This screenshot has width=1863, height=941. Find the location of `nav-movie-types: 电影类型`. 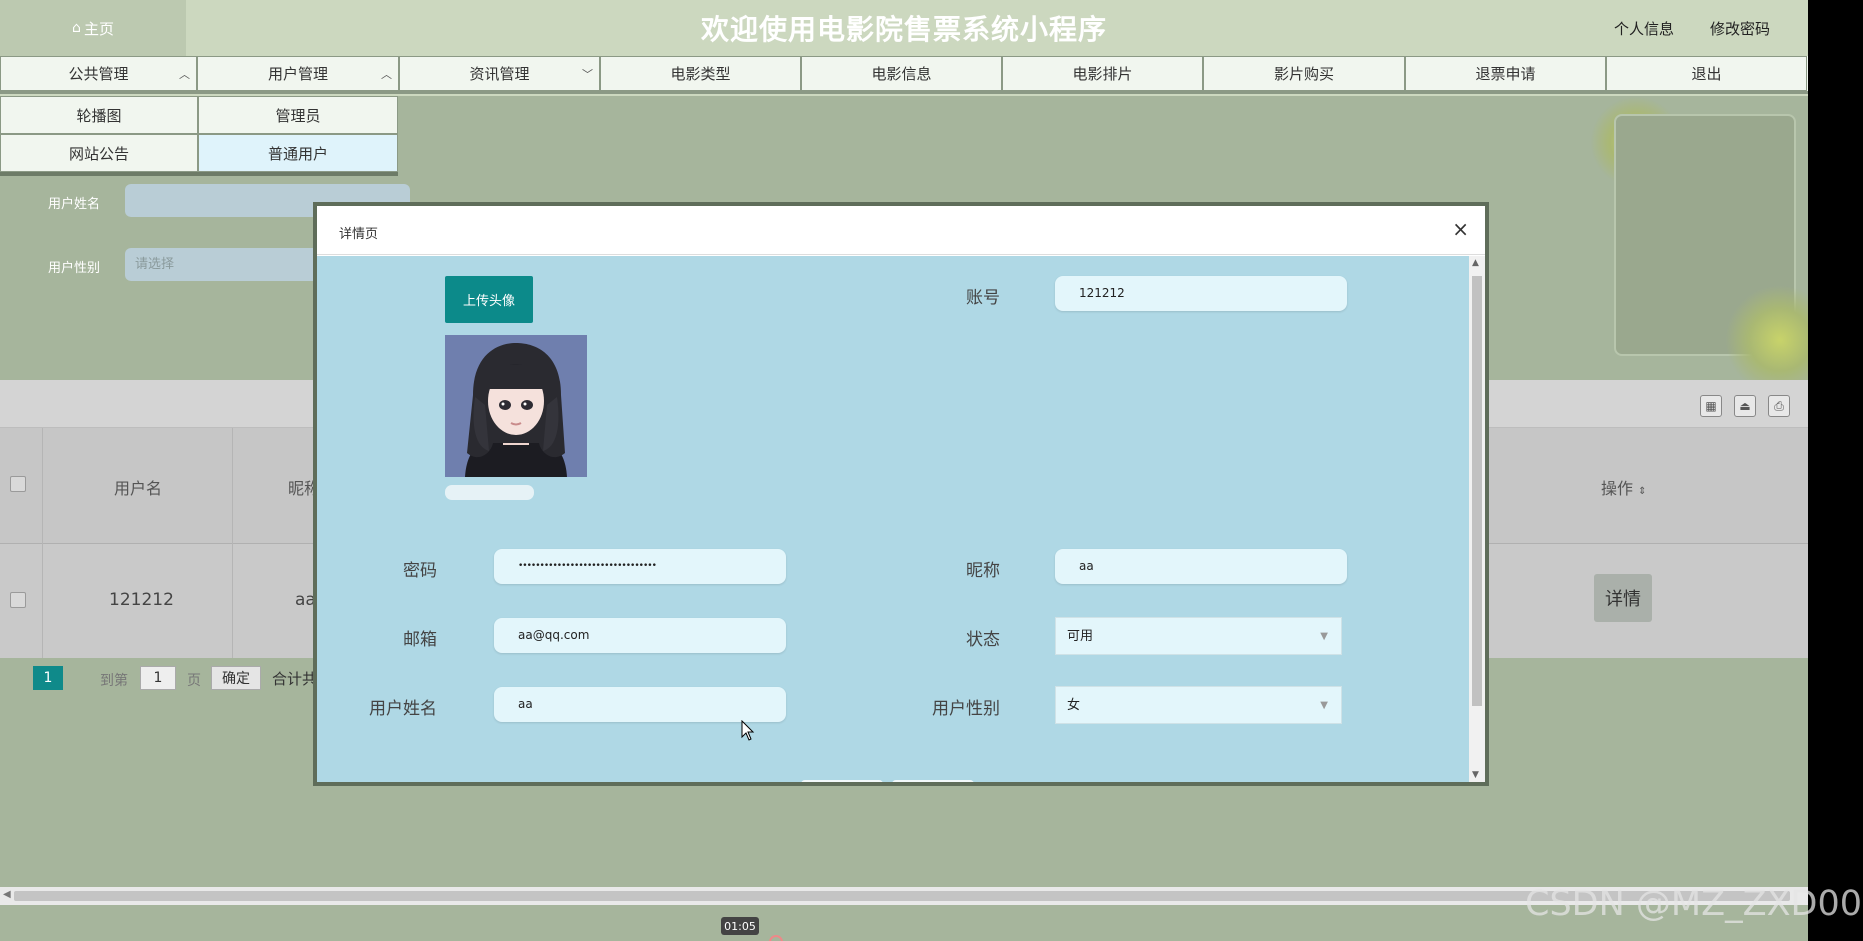

nav-movie-types: 电影类型 is located at coordinates (700, 73).